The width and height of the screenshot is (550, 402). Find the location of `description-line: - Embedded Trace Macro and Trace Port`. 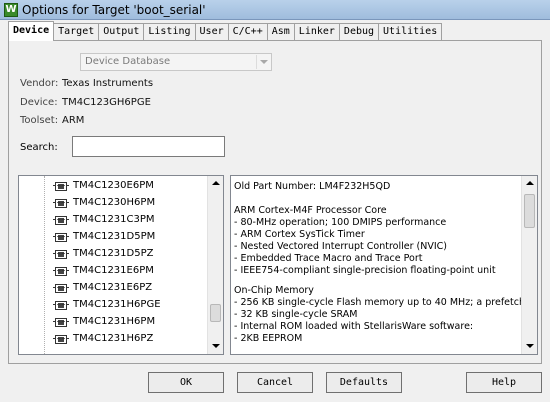

description-line: - Embedded Trace Macro and Trace Port is located at coordinates (328, 258).